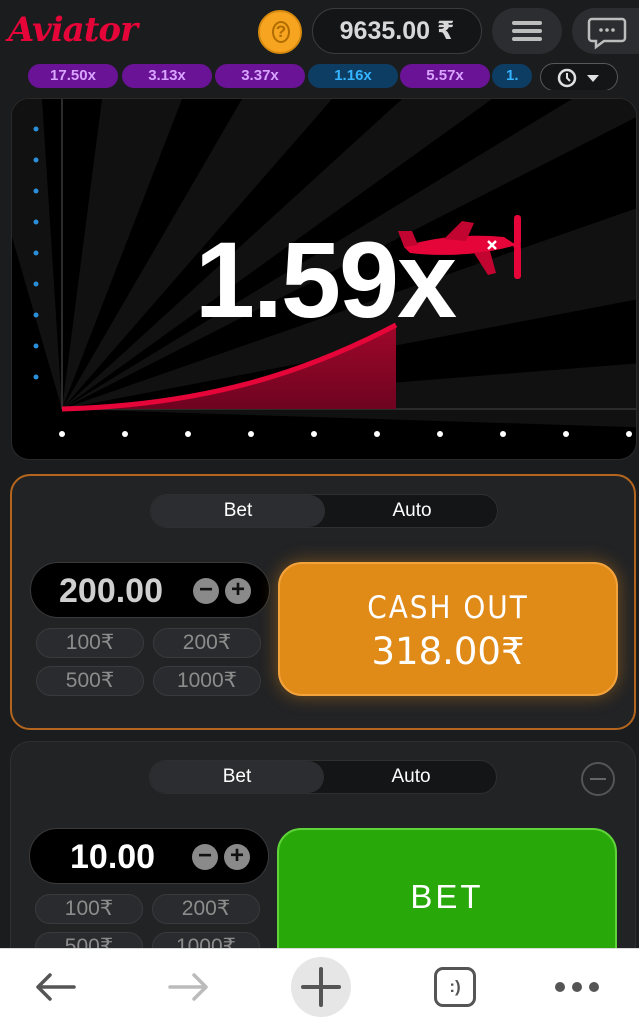 This screenshot has width=639, height=1024. I want to click on bet-amount-input: 200.00 − +, so click(150, 590).